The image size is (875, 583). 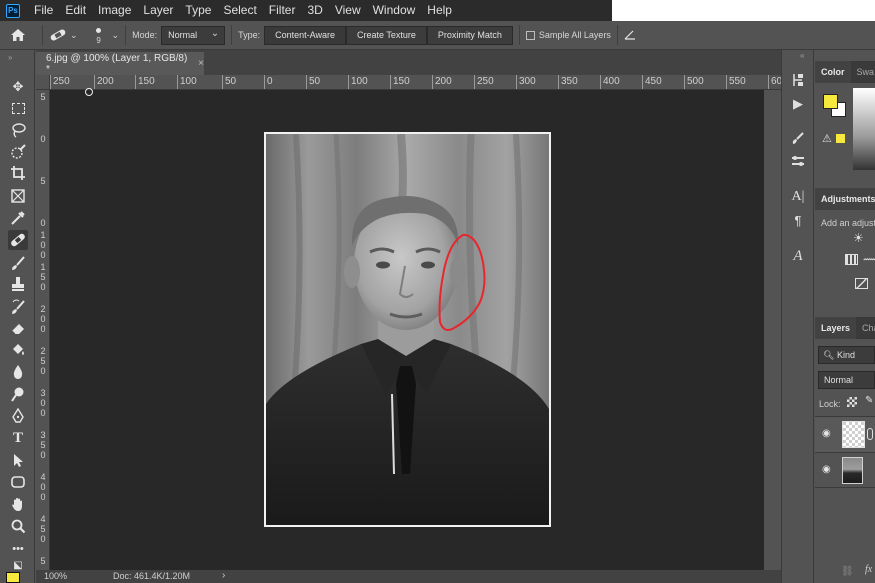 I want to click on blur-icon, so click(x=18, y=372).